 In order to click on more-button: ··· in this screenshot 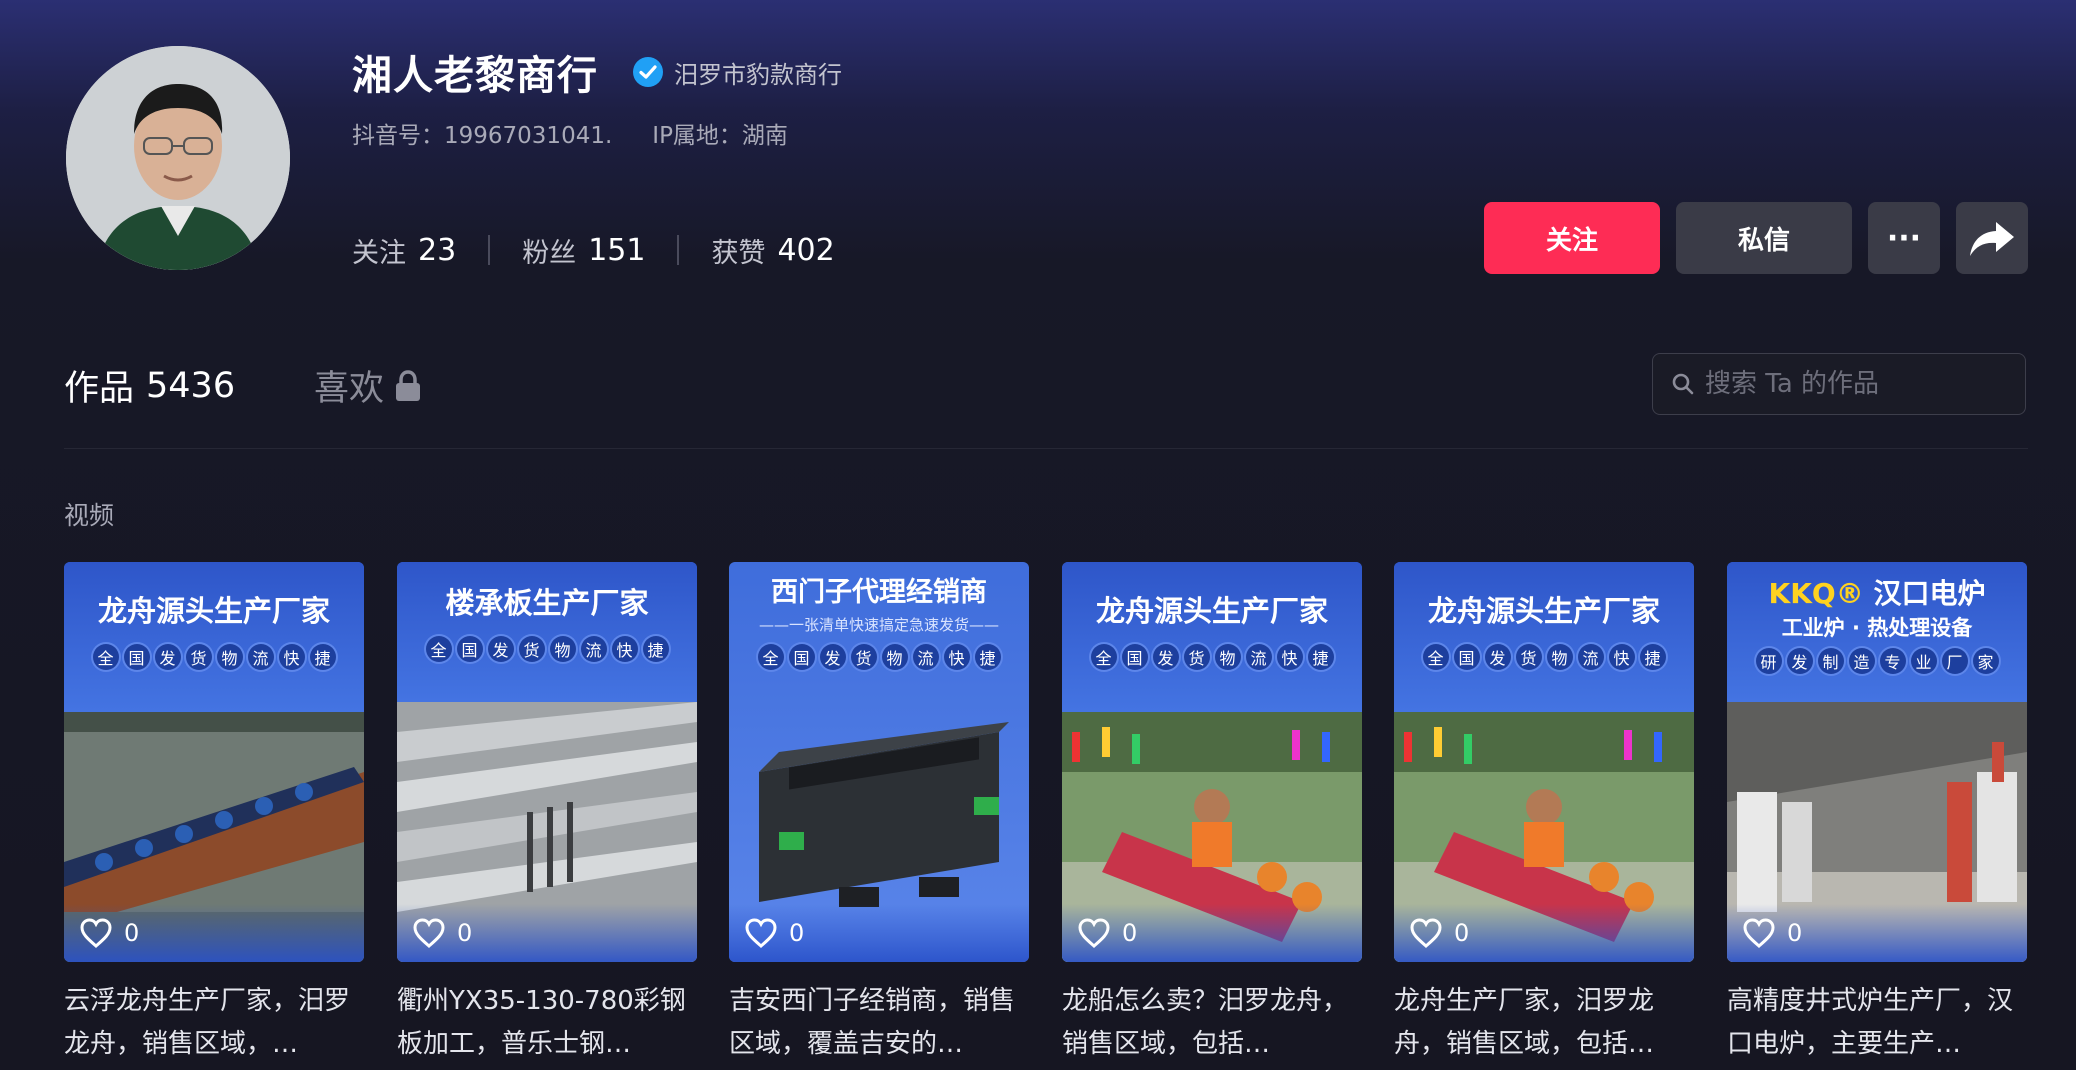, I will do `click(1904, 238)`.